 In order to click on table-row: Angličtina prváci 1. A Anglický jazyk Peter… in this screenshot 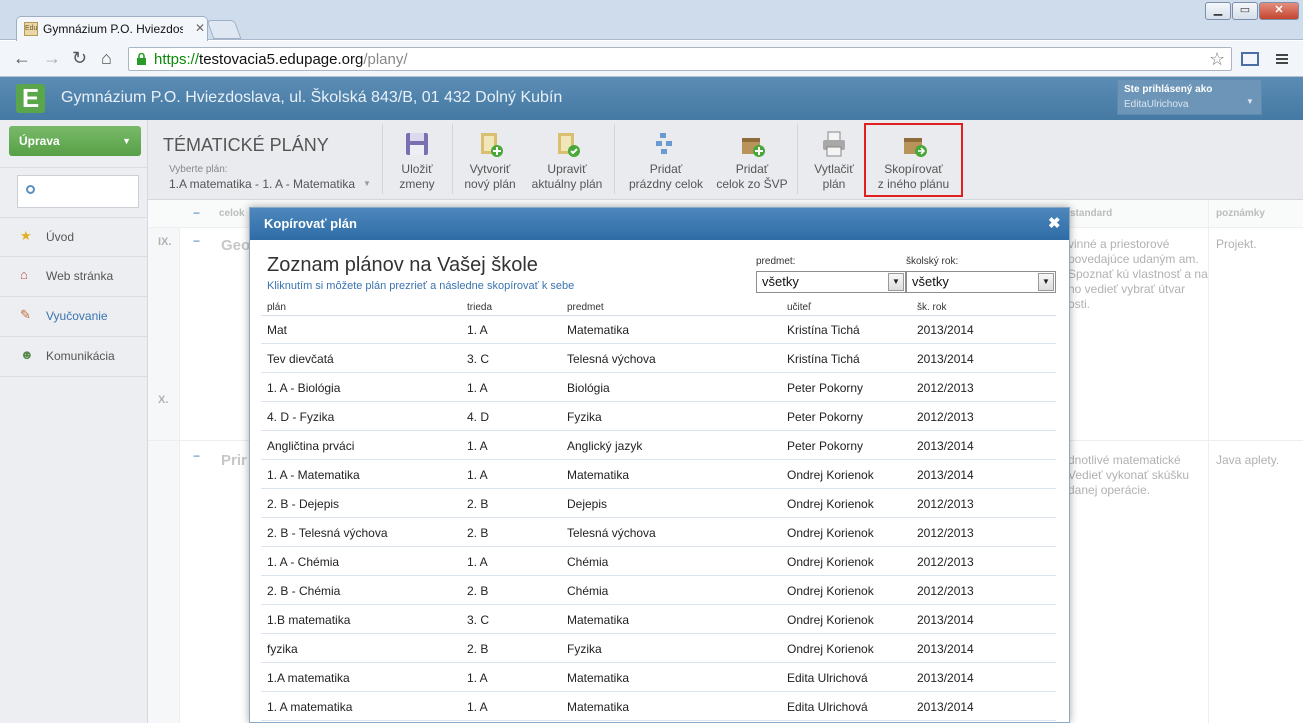, I will do `click(658, 445)`.